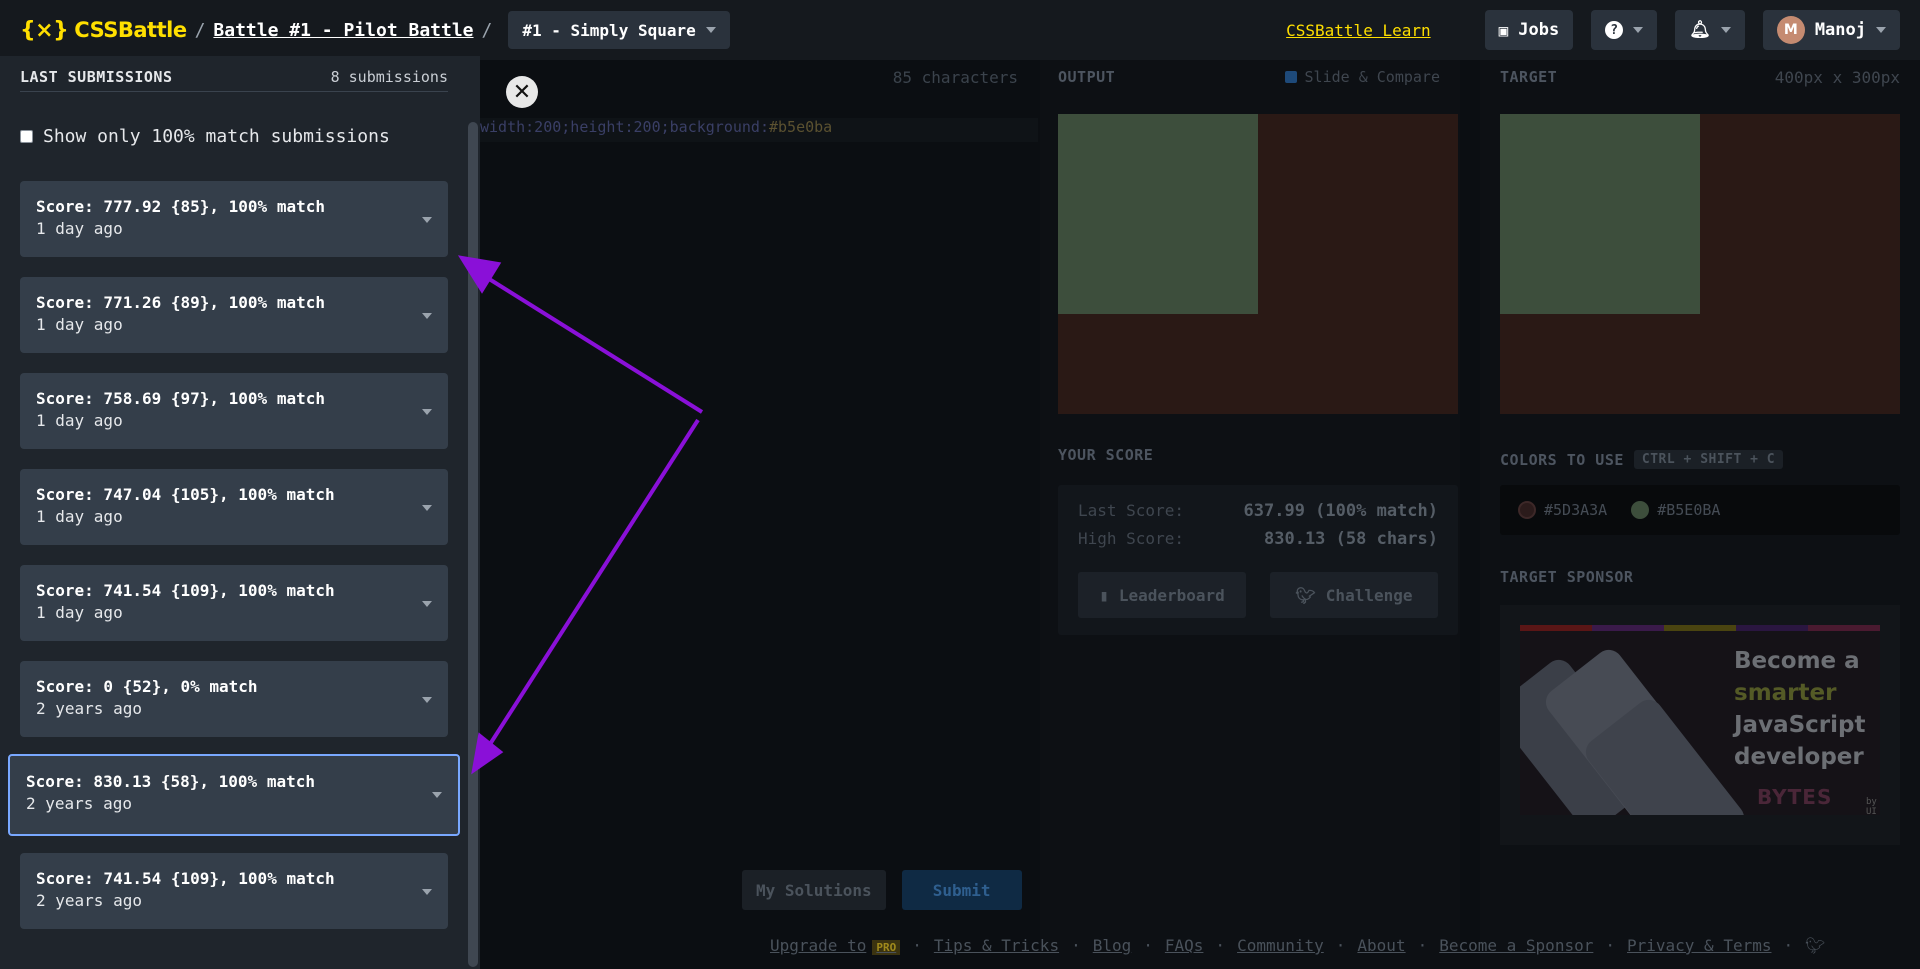 The width and height of the screenshot is (1920, 969). Describe the element at coordinates (343, 30) in the screenshot. I see `breadcrumb-battle-link: Battle #1 - Pilot Battle` at that location.